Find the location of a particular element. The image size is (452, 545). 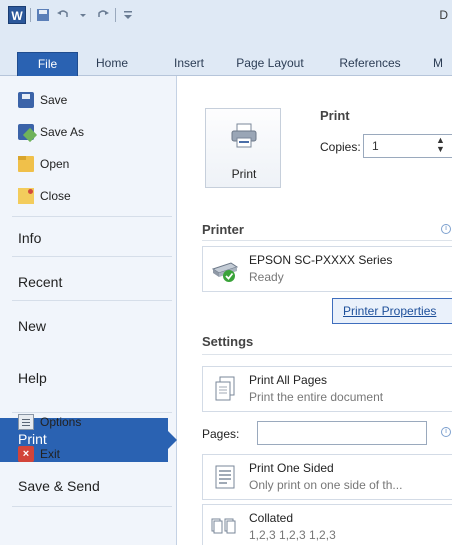

printer-status: Ready is located at coordinates (266, 277).